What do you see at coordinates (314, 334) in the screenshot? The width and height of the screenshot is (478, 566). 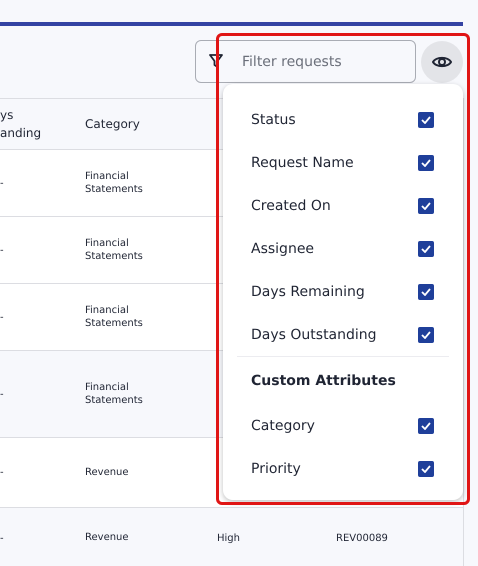 I see `menu-item-label: Days Outstanding` at bounding box center [314, 334].